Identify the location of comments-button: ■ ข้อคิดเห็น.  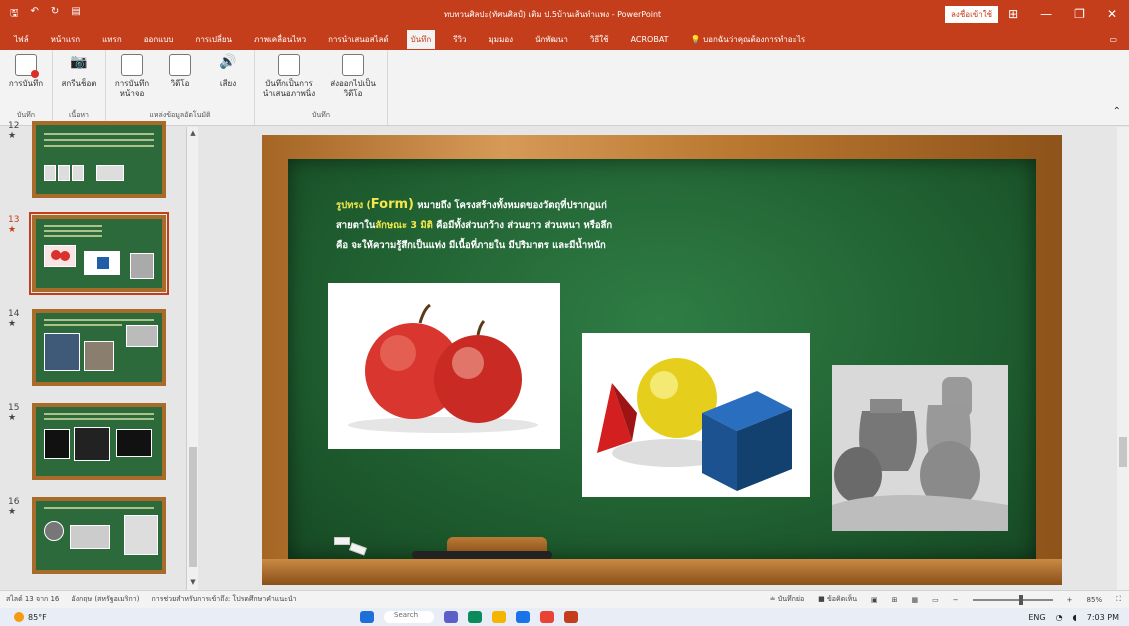
(837, 599).